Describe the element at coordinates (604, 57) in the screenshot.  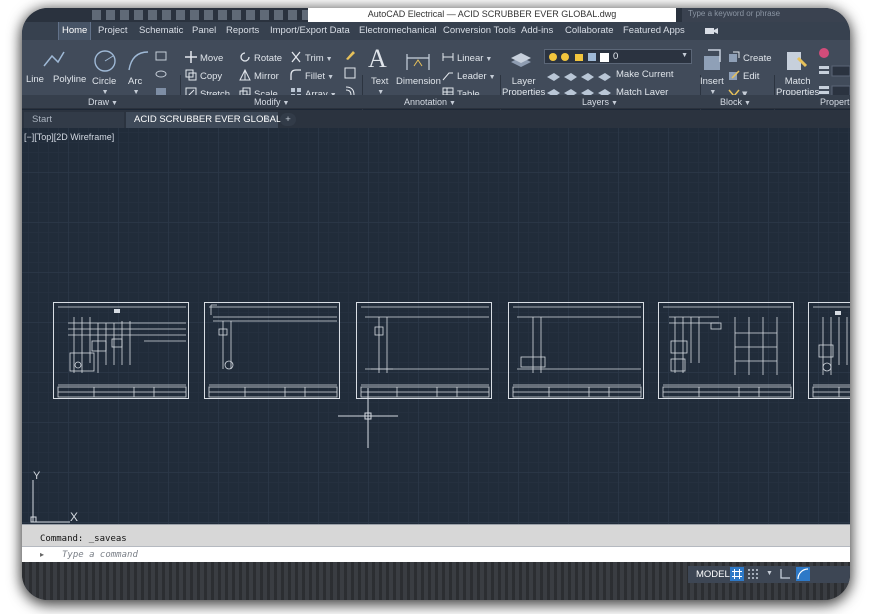
I see `layer-color-swatch` at that location.